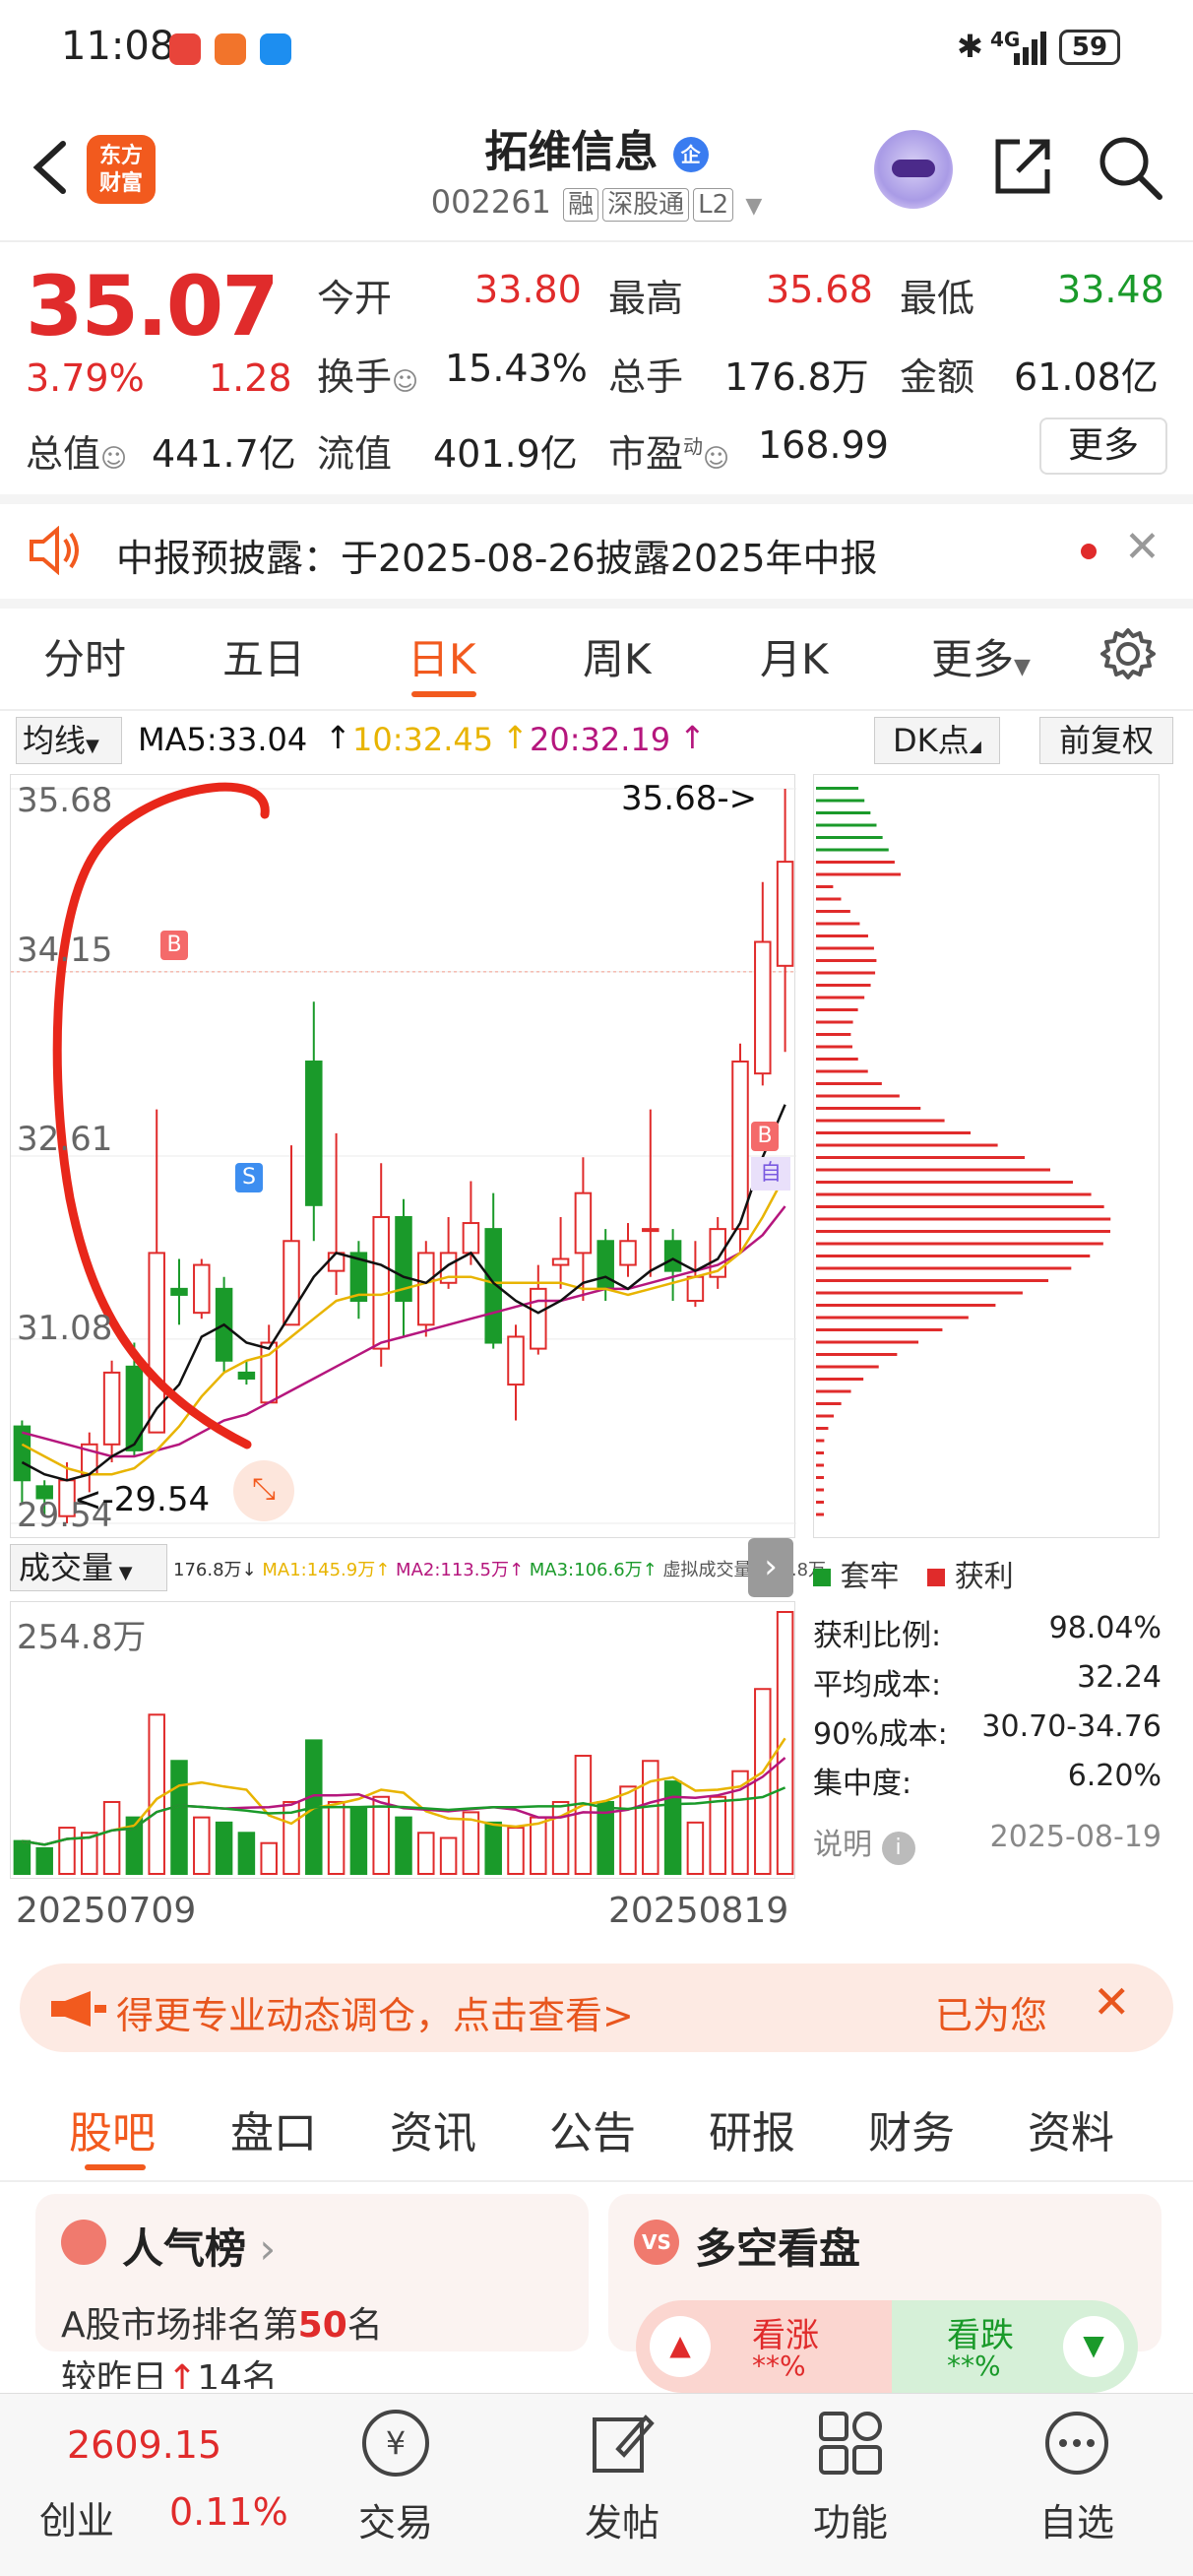 Image resolution: width=1193 pixels, height=2576 pixels. I want to click on ranking-icon, so click(83, 2242).